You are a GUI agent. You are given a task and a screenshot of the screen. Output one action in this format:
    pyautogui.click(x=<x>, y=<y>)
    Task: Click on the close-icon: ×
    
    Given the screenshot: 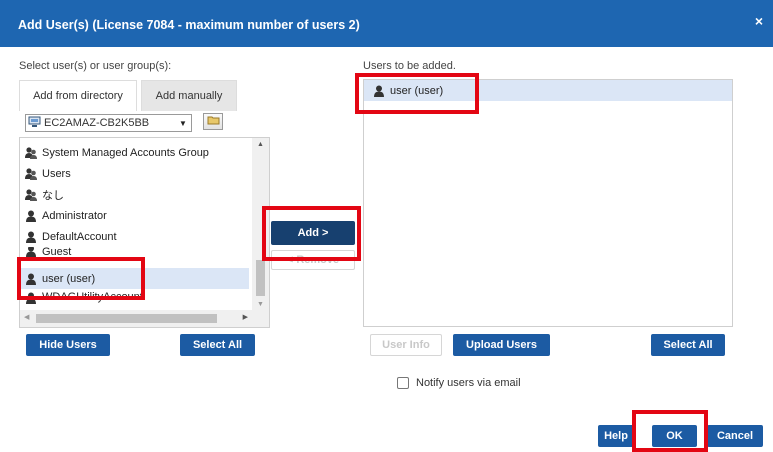 What is the action you would take?
    pyautogui.click(x=759, y=21)
    